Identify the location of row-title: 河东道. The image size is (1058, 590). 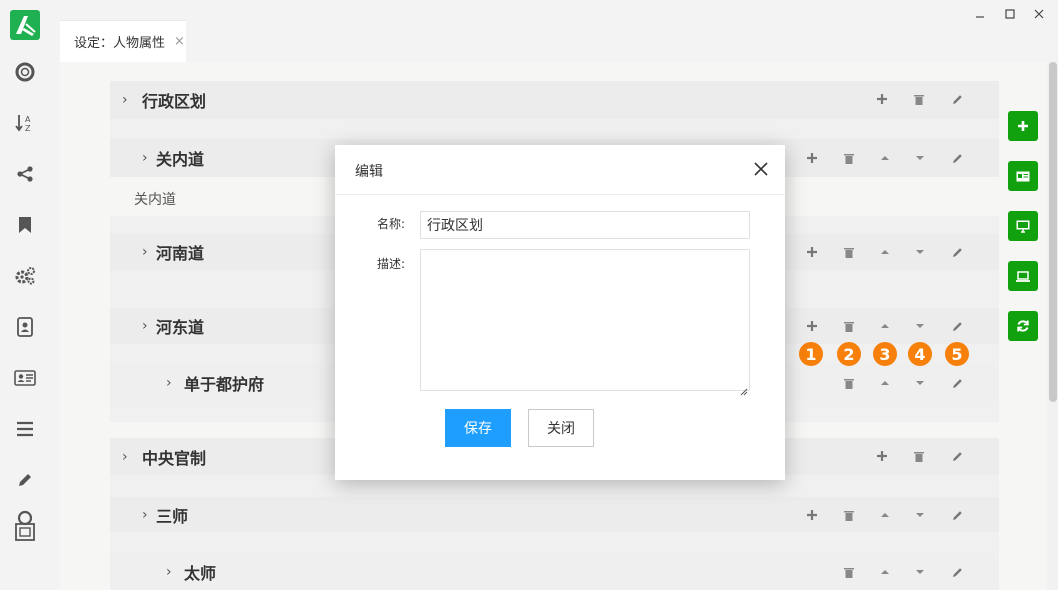
(180, 327).